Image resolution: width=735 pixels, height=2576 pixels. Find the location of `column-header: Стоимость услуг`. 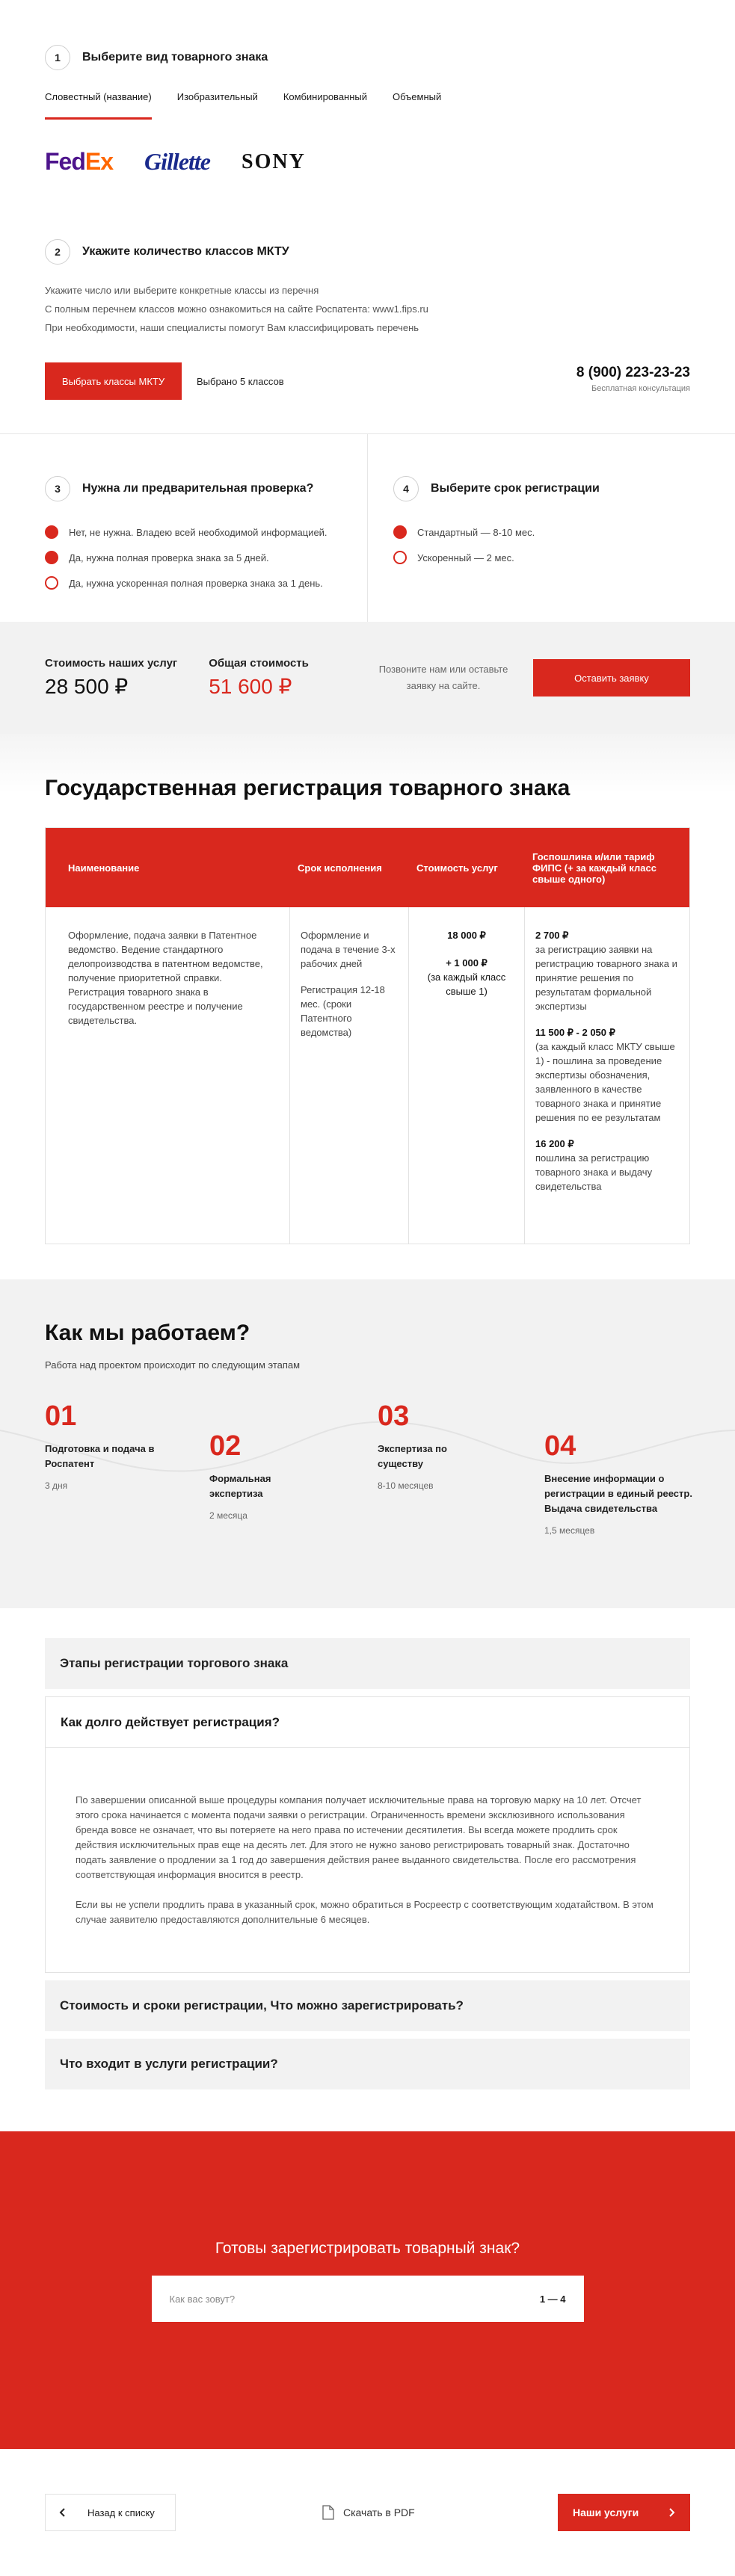

column-header: Стоимость услуг is located at coordinates (457, 868).